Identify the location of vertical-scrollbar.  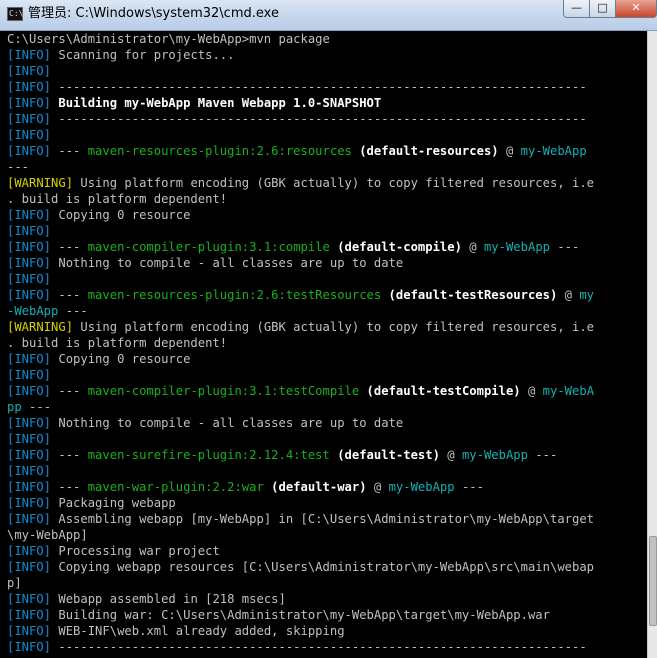
(652, 344).